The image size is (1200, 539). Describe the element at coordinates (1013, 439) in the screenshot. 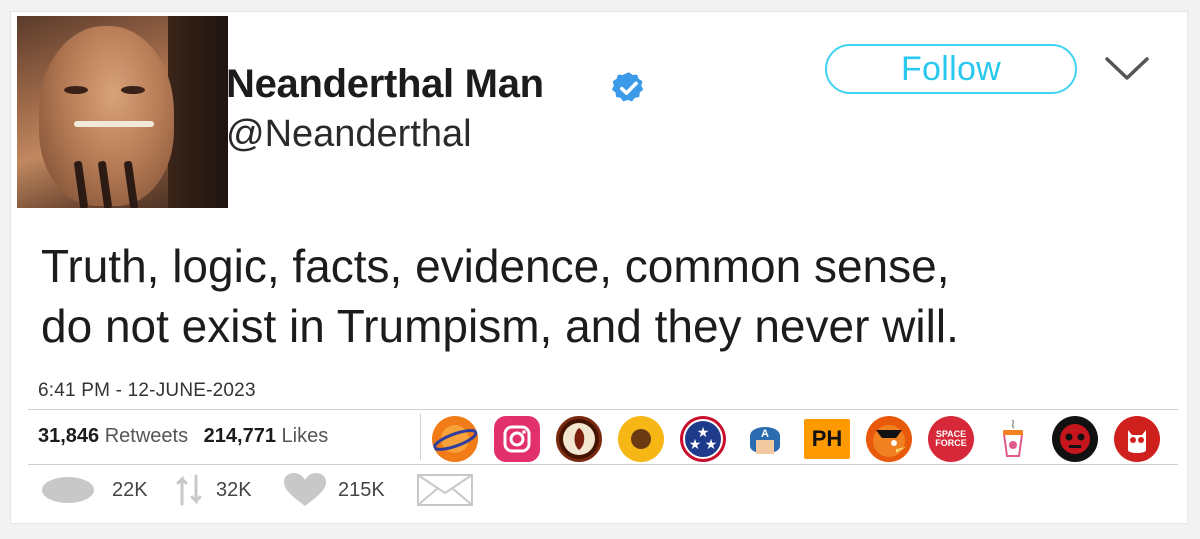

I see `dunkin-cup-icon` at that location.